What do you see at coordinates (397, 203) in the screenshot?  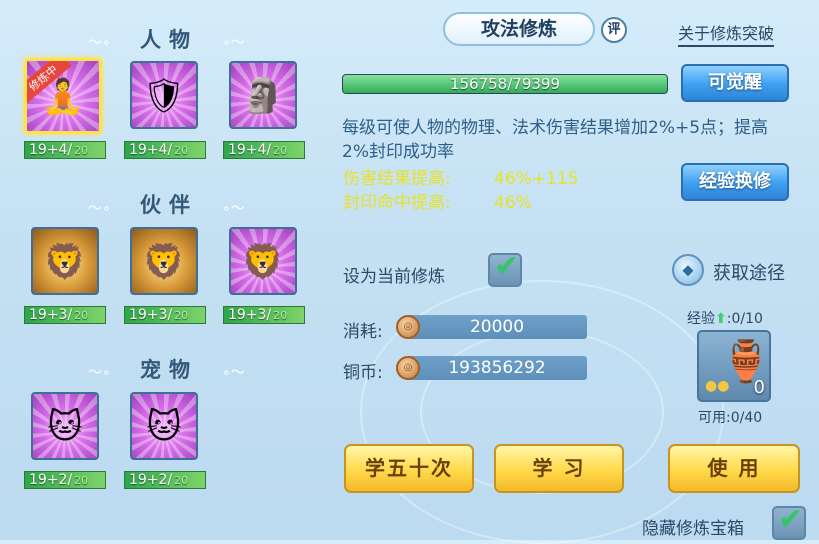 I see `stat-seal-label: 封印命中提高:` at bounding box center [397, 203].